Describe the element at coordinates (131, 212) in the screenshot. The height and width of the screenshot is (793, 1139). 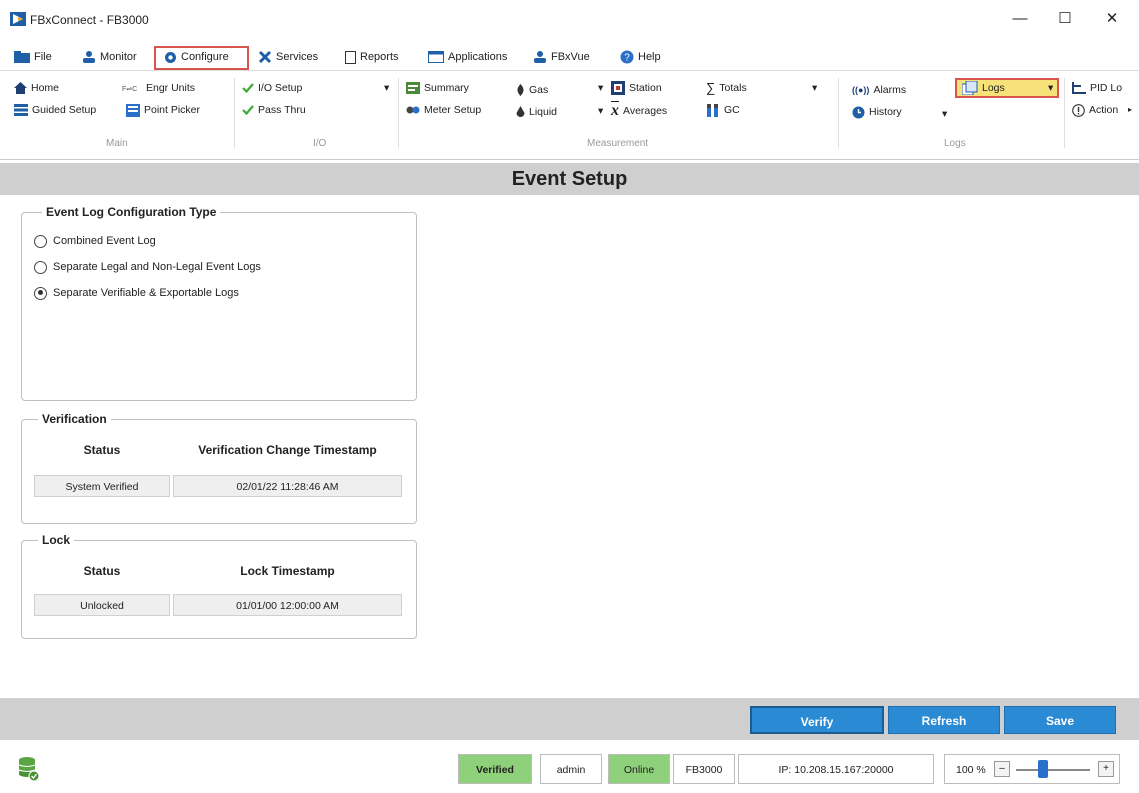
I see `event-log-config-legend: Event Log Configuration Type` at that location.